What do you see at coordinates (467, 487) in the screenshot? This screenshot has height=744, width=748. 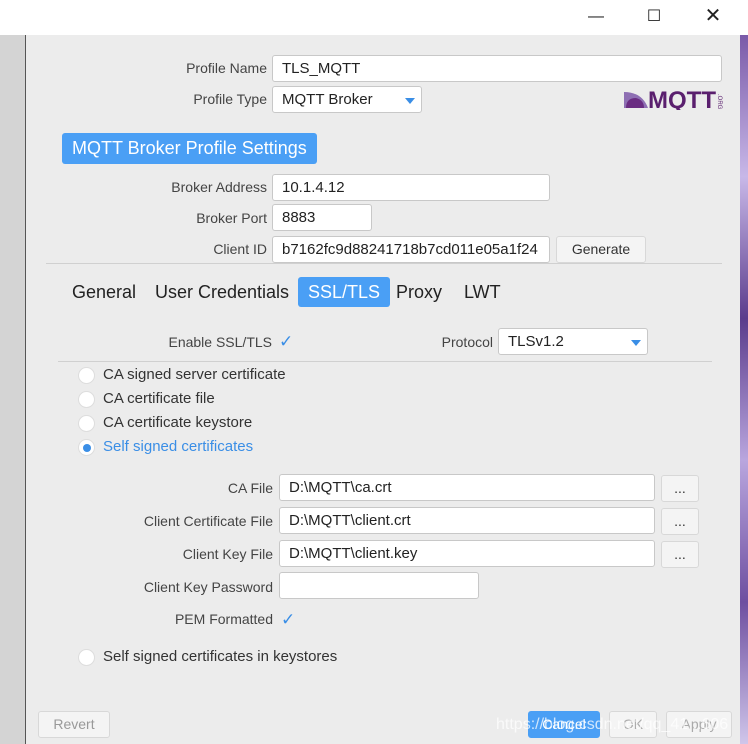 I see `ca-file-input: D:\MQTT\ca.crt` at bounding box center [467, 487].